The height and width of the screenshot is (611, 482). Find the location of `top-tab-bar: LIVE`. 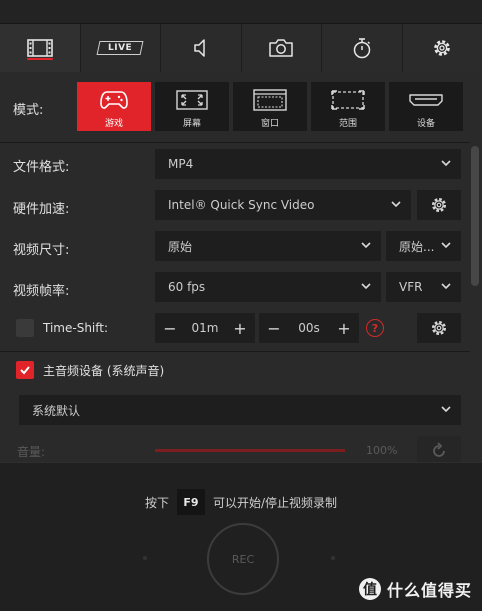

top-tab-bar: LIVE is located at coordinates (241, 48).